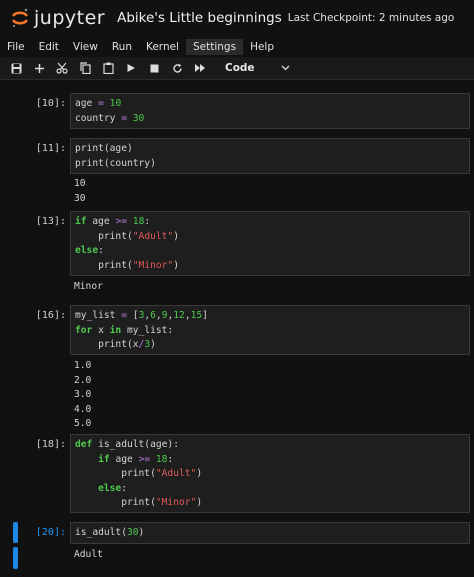  What do you see at coordinates (50, 103) in the screenshot?
I see `cell-prompt: [10]:` at bounding box center [50, 103].